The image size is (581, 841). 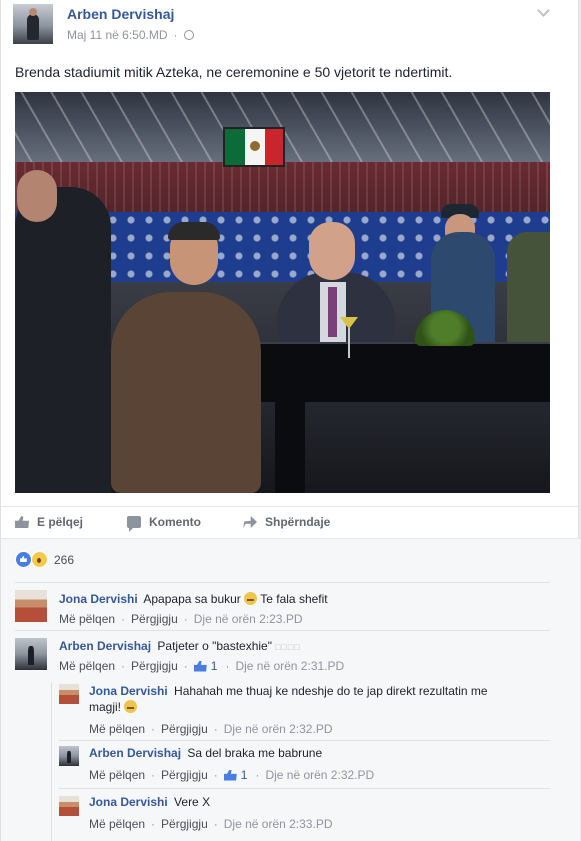 I want to click on comment-icon, so click(x=134, y=524).